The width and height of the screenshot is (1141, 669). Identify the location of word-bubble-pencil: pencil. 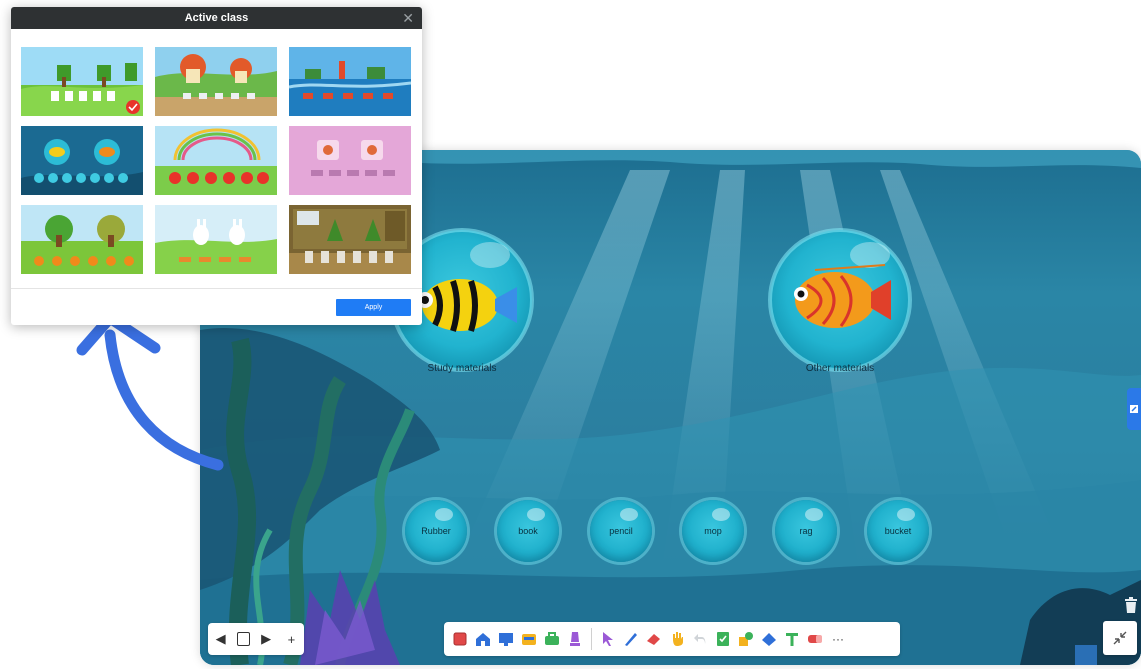
(621, 531).